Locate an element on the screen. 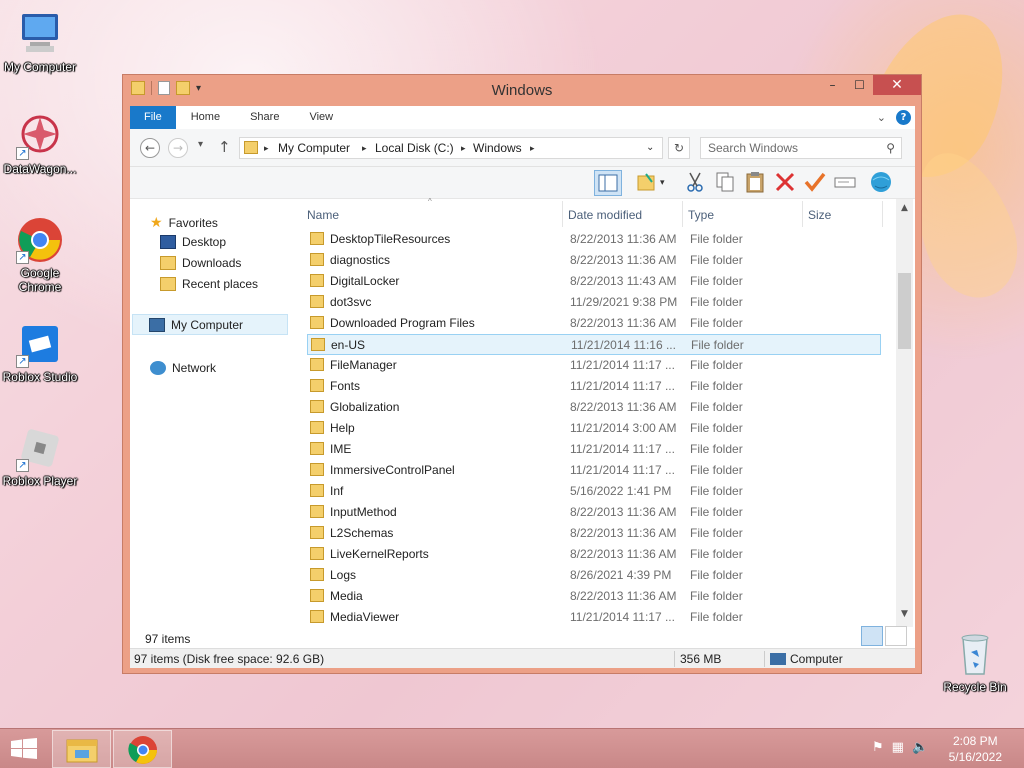 Image resolution: width=1024 pixels, height=768 pixels. title-bar: ▾ Windows – ☐ ✕ is located at coordinates (522, 90).